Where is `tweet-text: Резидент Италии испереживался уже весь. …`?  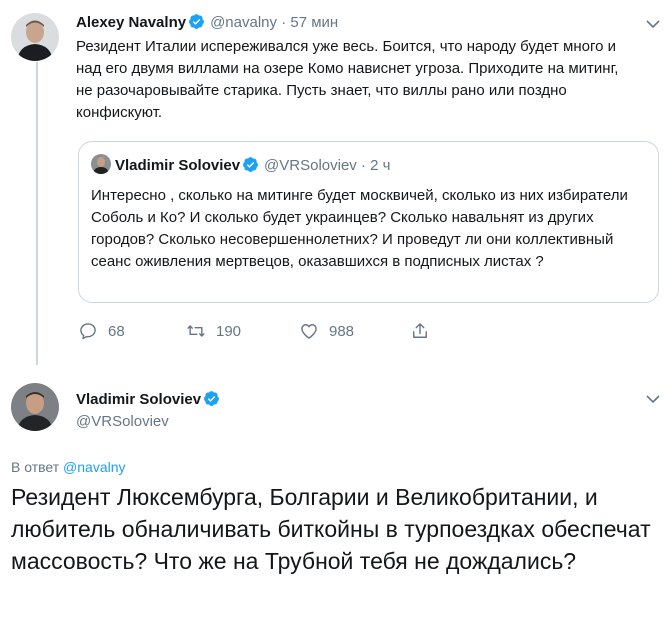 tweet-text: Резидент Италии испереживался уже весь. … is located at coordinates (347, 79).